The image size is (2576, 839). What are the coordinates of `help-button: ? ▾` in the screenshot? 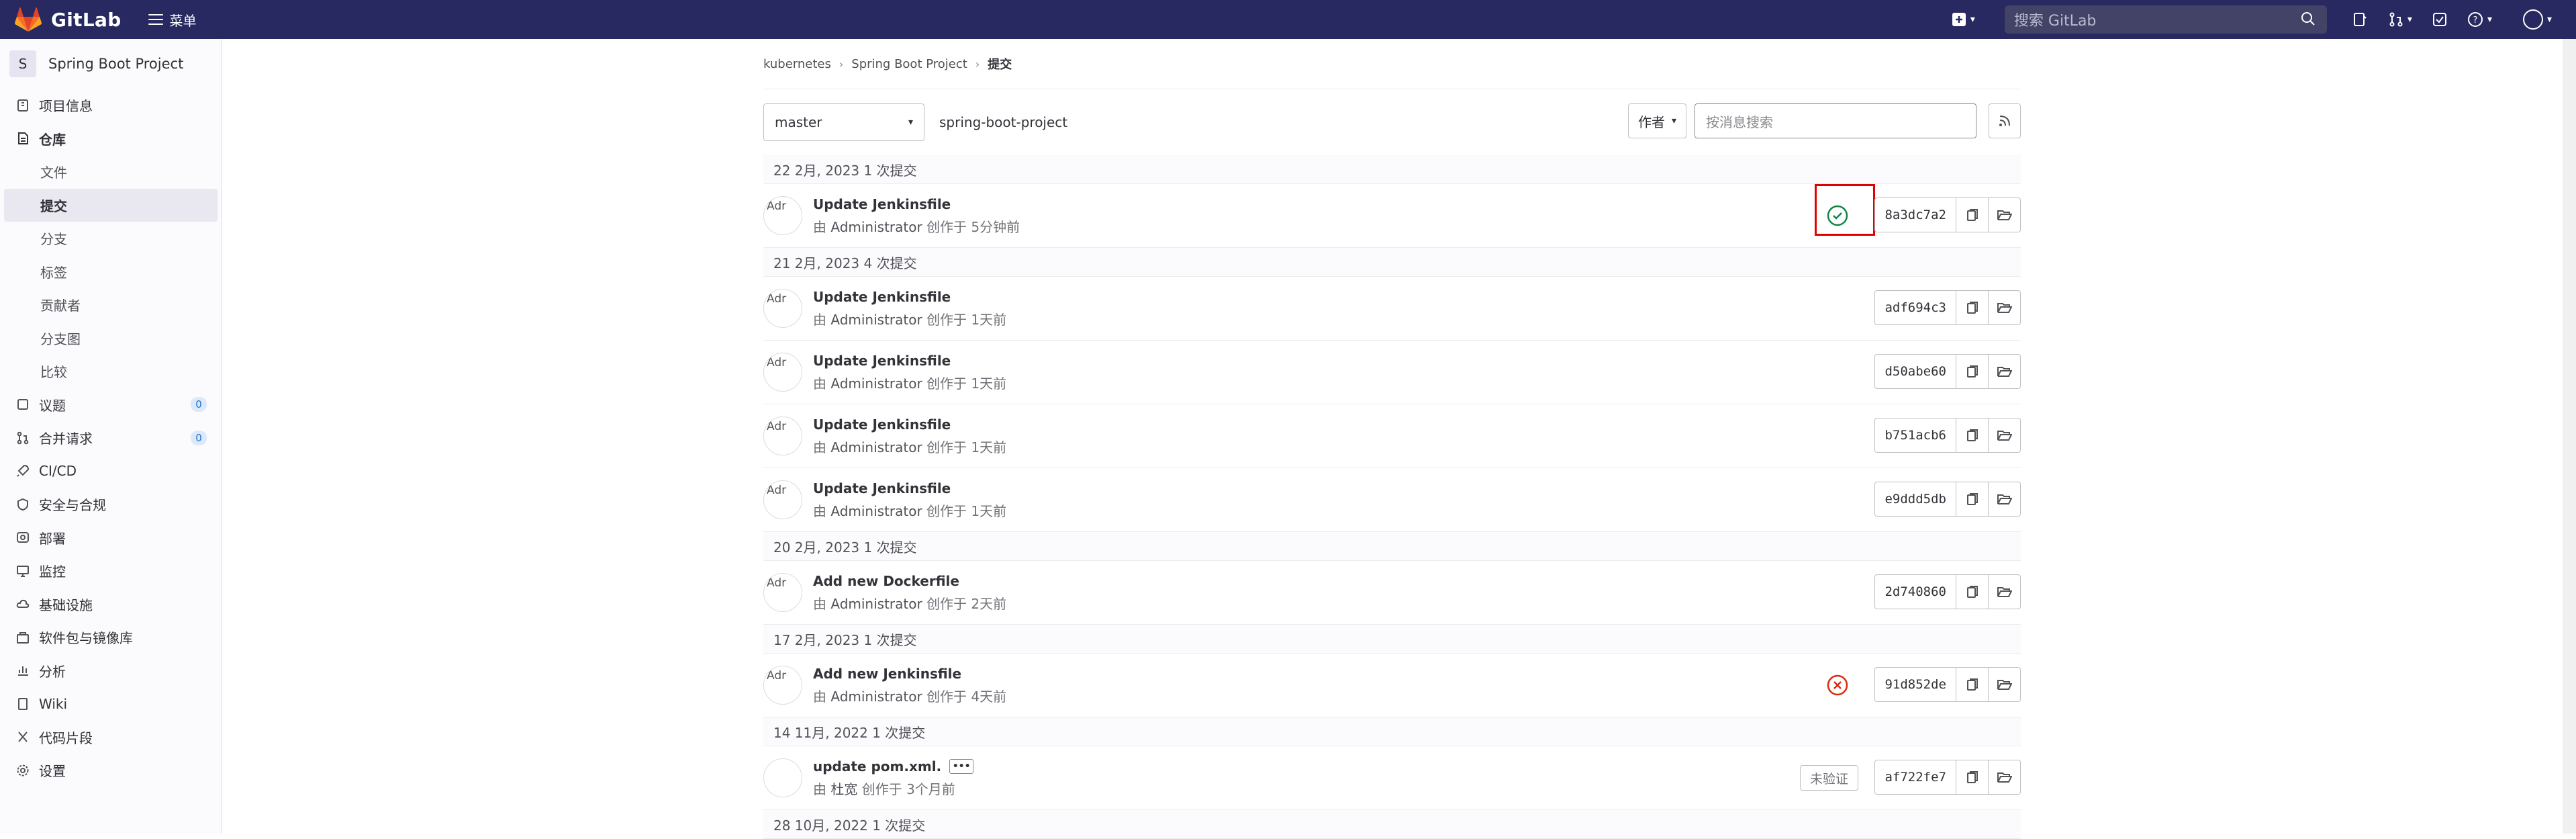 It's located at (2479, 20).